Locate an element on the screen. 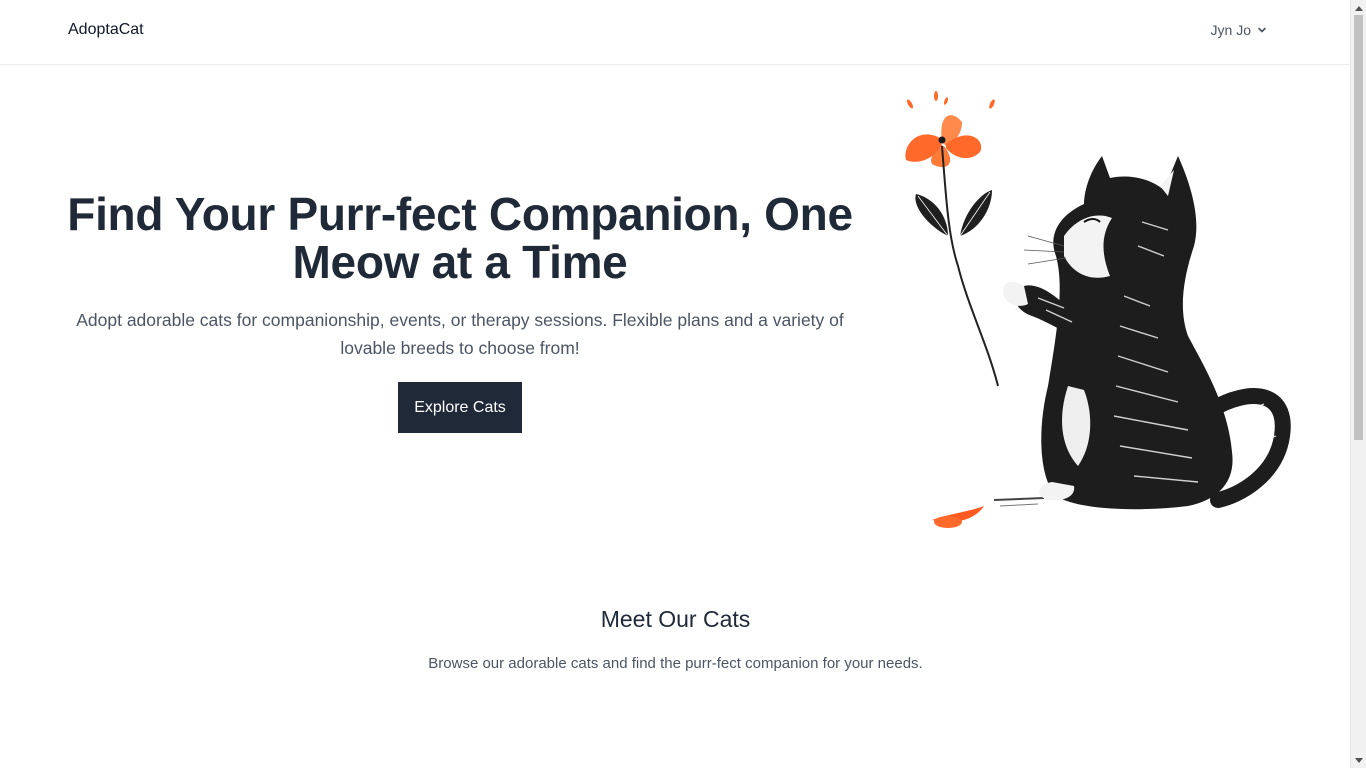 The width and height of the screenshot is (1366, 768). scroll-down-arrow-icon is located at coordinates (1358, 760).